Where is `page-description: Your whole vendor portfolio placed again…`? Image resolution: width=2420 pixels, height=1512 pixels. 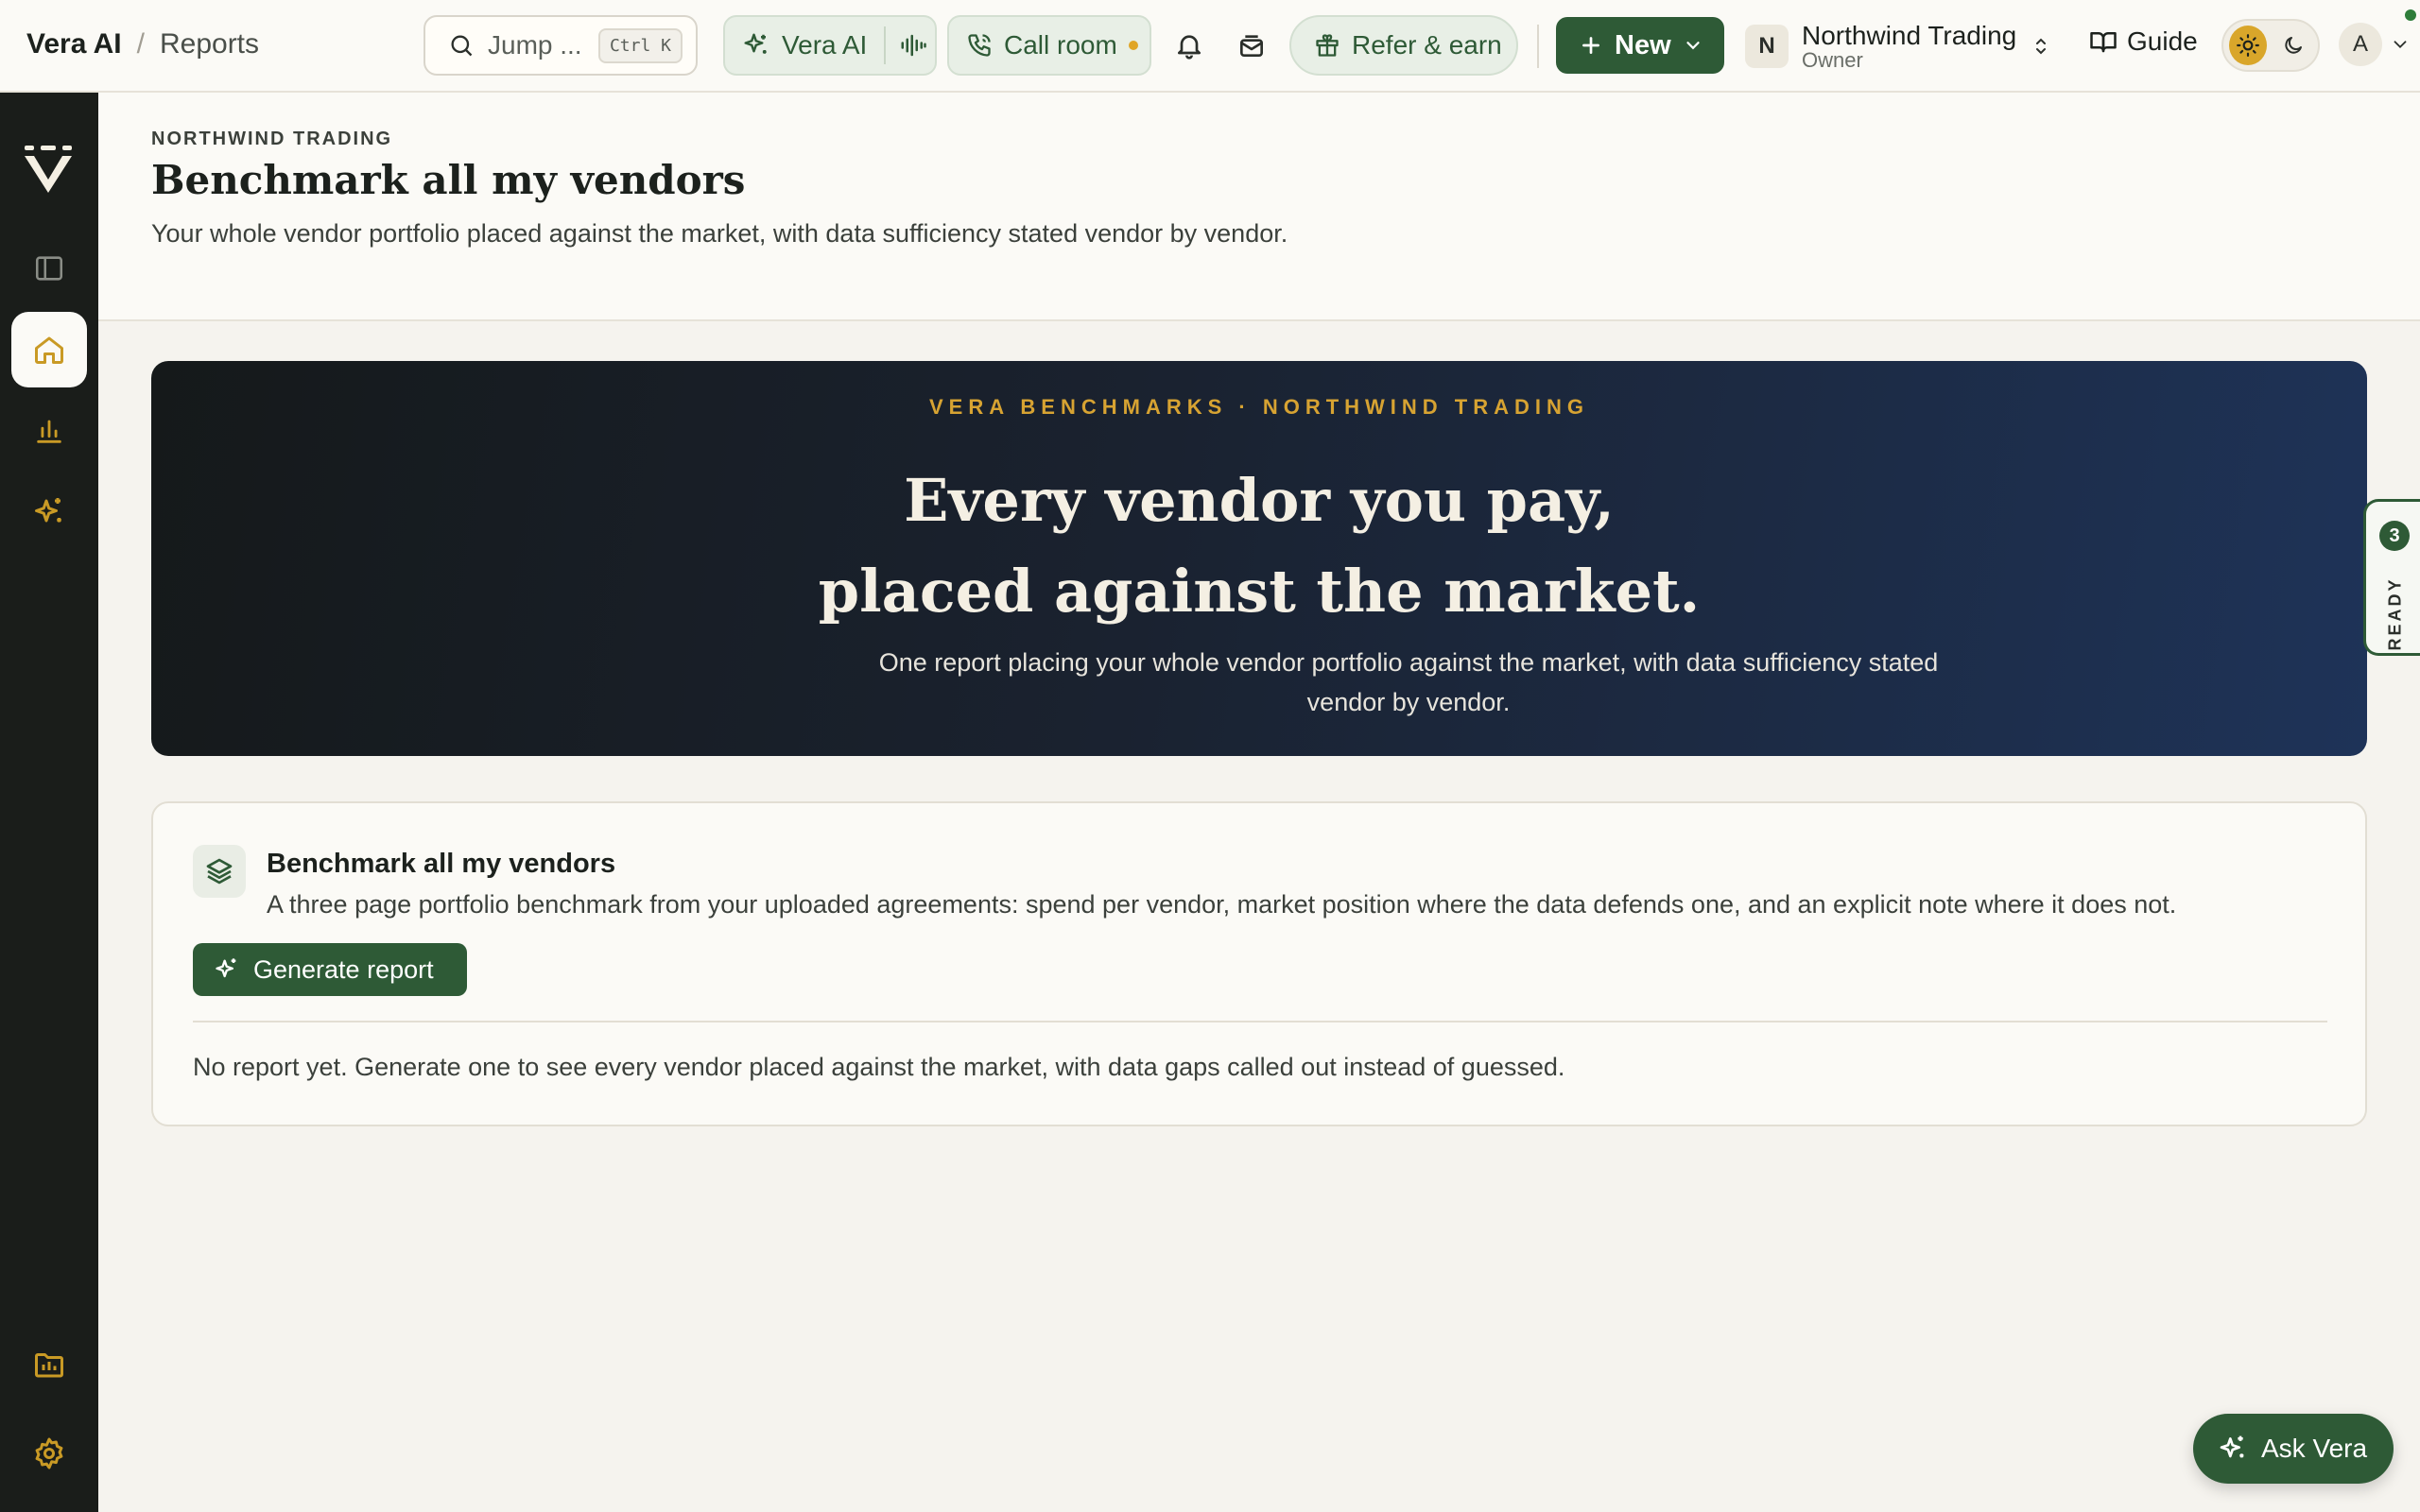
page-description: Your whole vendor portfolio placed again… is located at coordinates (719, 233).